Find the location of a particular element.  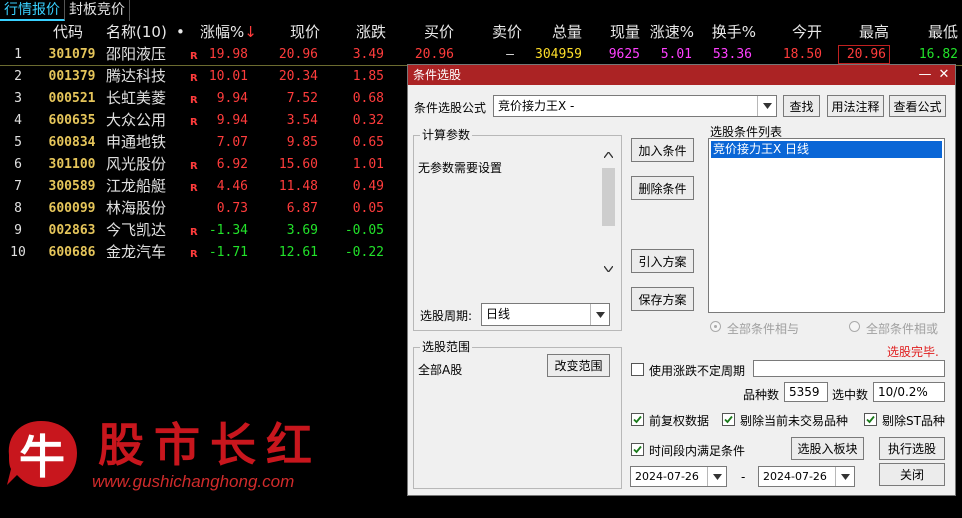

stock-name: 腾达科技 is located at coordinates (136, 76).